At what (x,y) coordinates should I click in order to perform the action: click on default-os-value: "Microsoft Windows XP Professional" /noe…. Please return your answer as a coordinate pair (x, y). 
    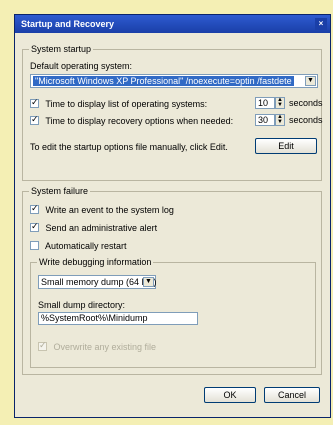
    Looking at the image, I should click on (163, 81).